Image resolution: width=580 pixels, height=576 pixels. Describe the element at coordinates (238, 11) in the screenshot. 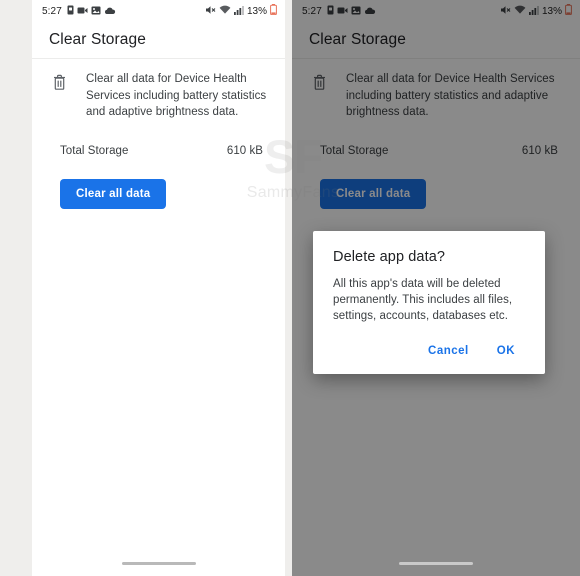

I see `cellular-signal-icon` at that location.